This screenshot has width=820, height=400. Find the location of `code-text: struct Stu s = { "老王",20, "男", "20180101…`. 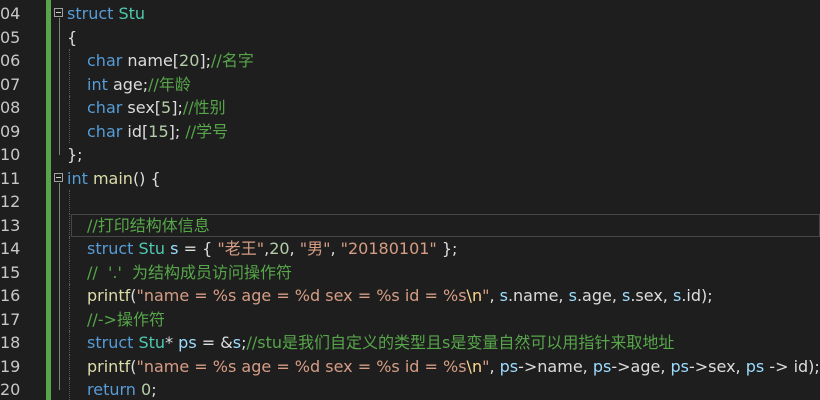

code-text: struct Stu s = { "老王",20, "男", "20180101… is located at coordinates (272, 249).